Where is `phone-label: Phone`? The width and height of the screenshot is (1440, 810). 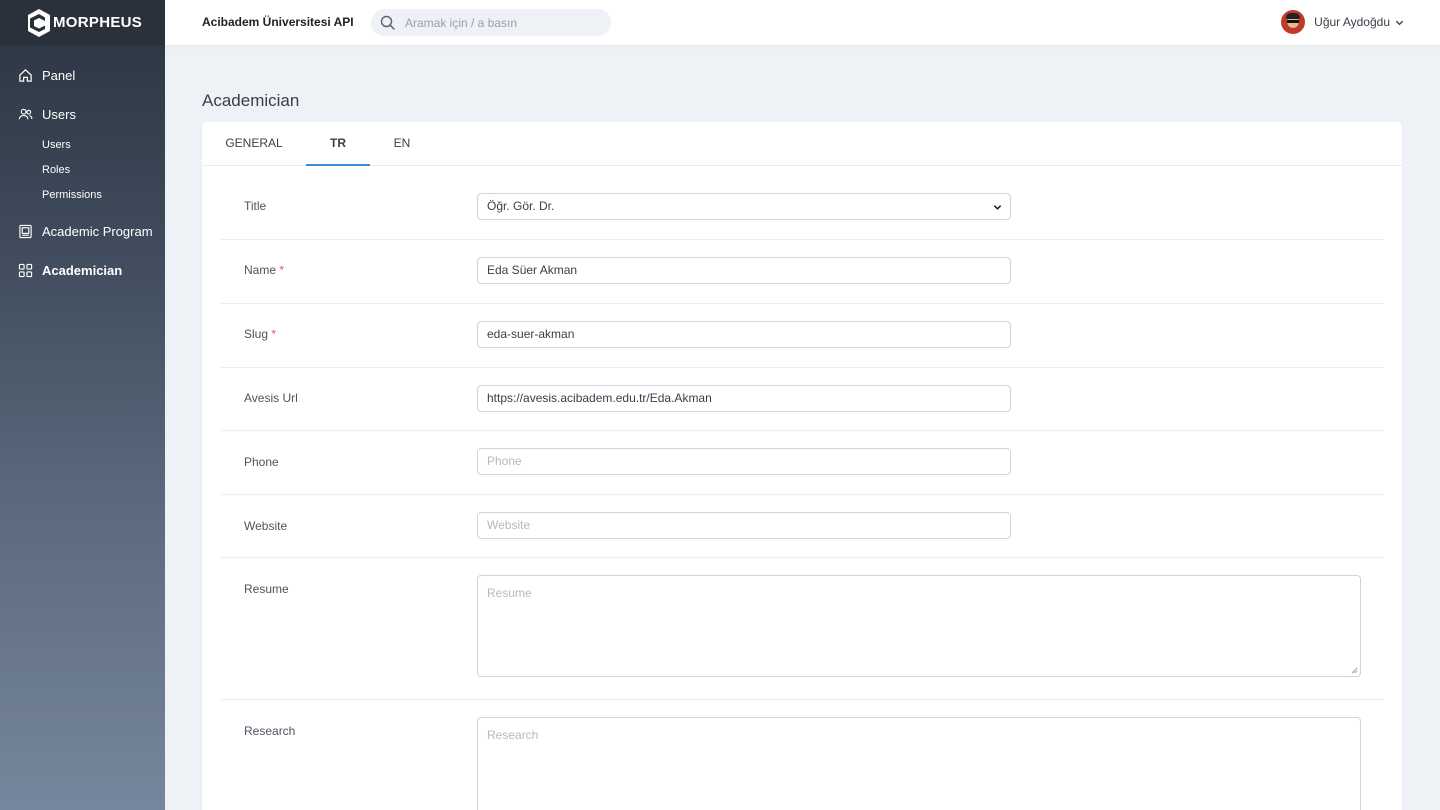 phone-label: Phone is located at coordinates (261, 462).